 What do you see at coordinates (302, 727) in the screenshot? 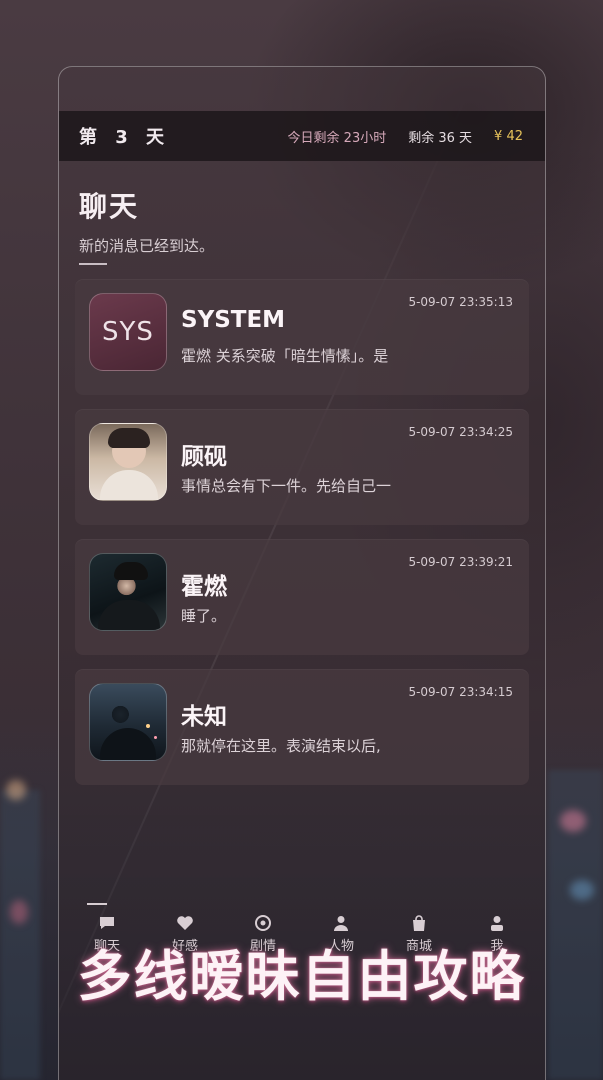
I see `chat-item-unknown: 未知 那就停在这里。表演结束以后, 2025-09-07 23:34:15` at bounding box center [302, 727].